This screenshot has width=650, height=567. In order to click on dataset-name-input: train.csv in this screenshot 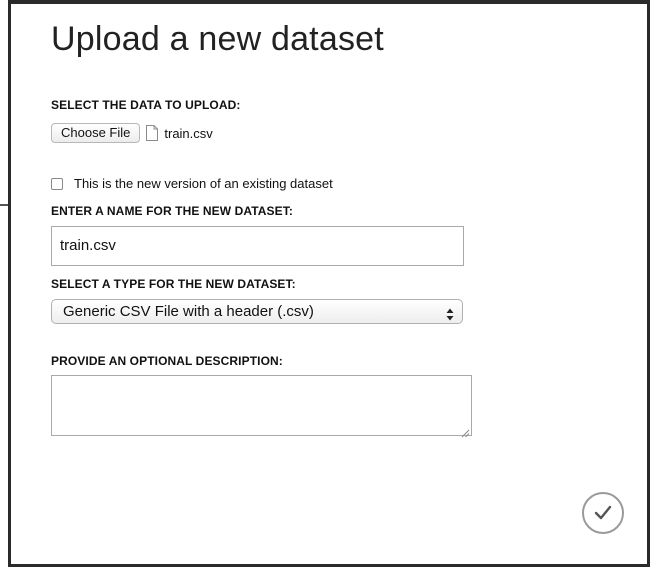, I will do `click(257, 246)`.